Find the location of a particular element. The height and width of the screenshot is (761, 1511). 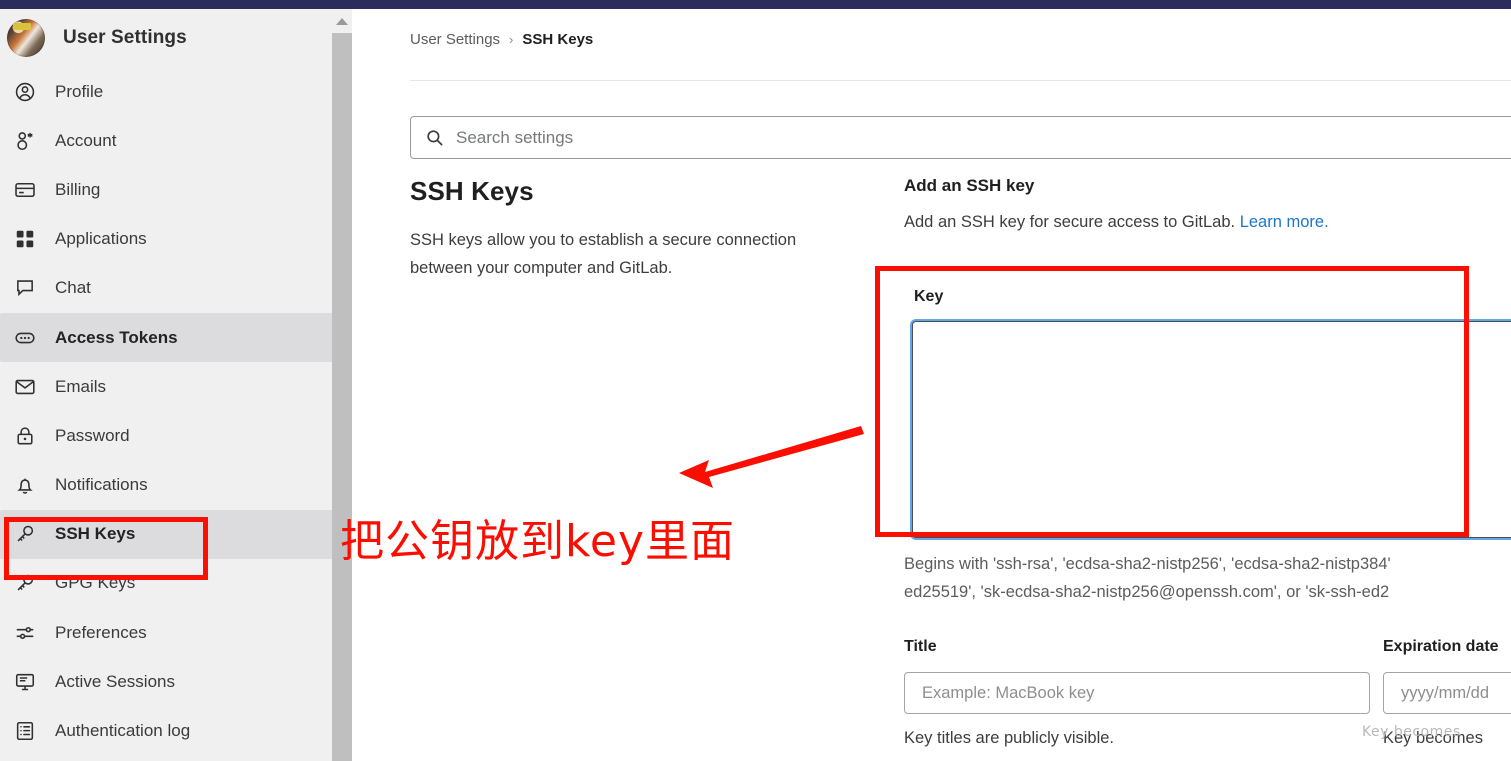

sidebar-item-chat: Chat is located at coordinates (176, 288).